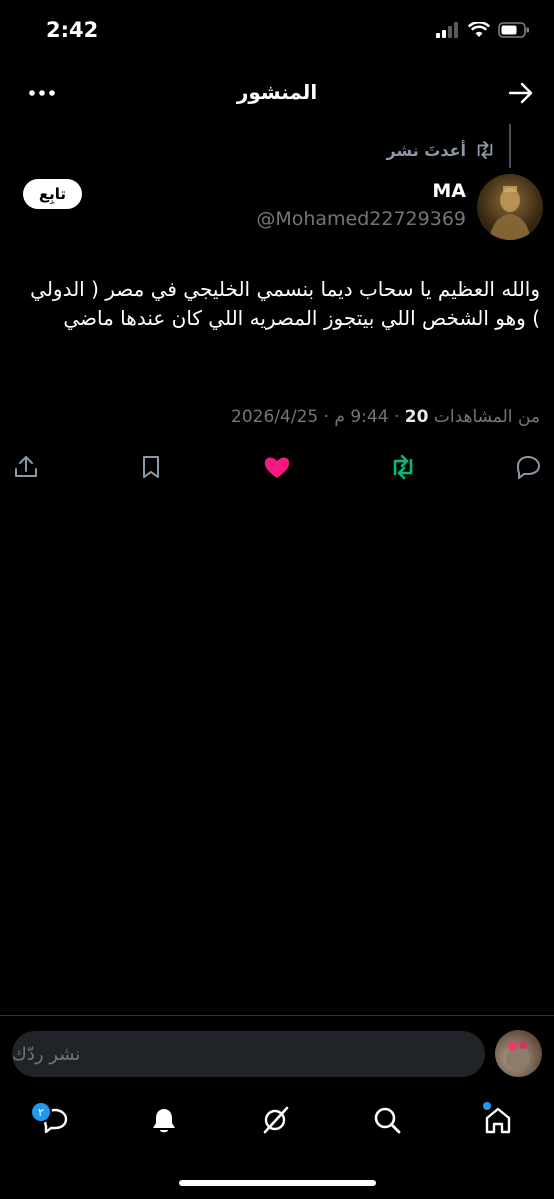 This screenshot has width=554, height=1199. What do you see at coordinates (417, 417) in the screenshot?
I see `views-count: 20` at bounding box center [417, 417].